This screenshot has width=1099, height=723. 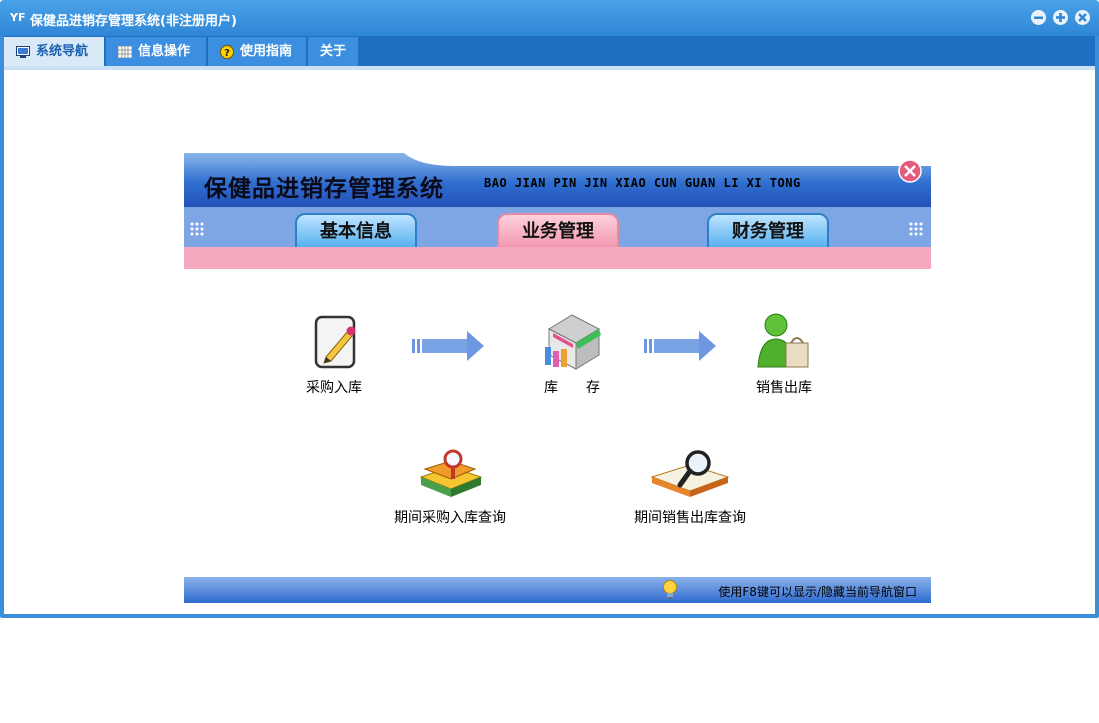 What do you see at coordinates (572, 388) in the screenshot?
I see `item-label: 库 存` at bounding box center [572, 388].